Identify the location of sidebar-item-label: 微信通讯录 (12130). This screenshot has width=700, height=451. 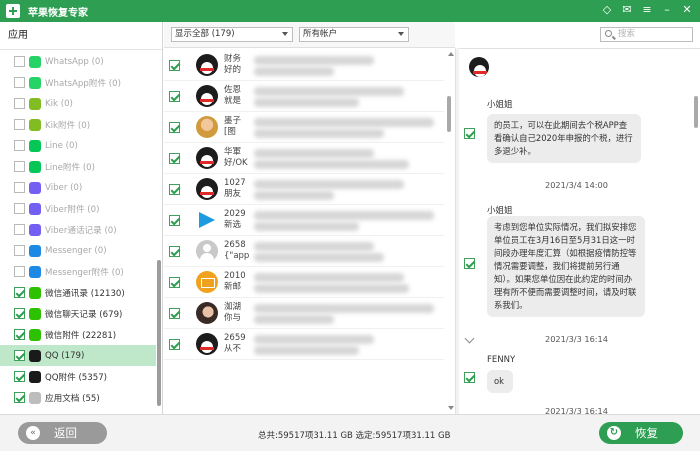
(85, 293).